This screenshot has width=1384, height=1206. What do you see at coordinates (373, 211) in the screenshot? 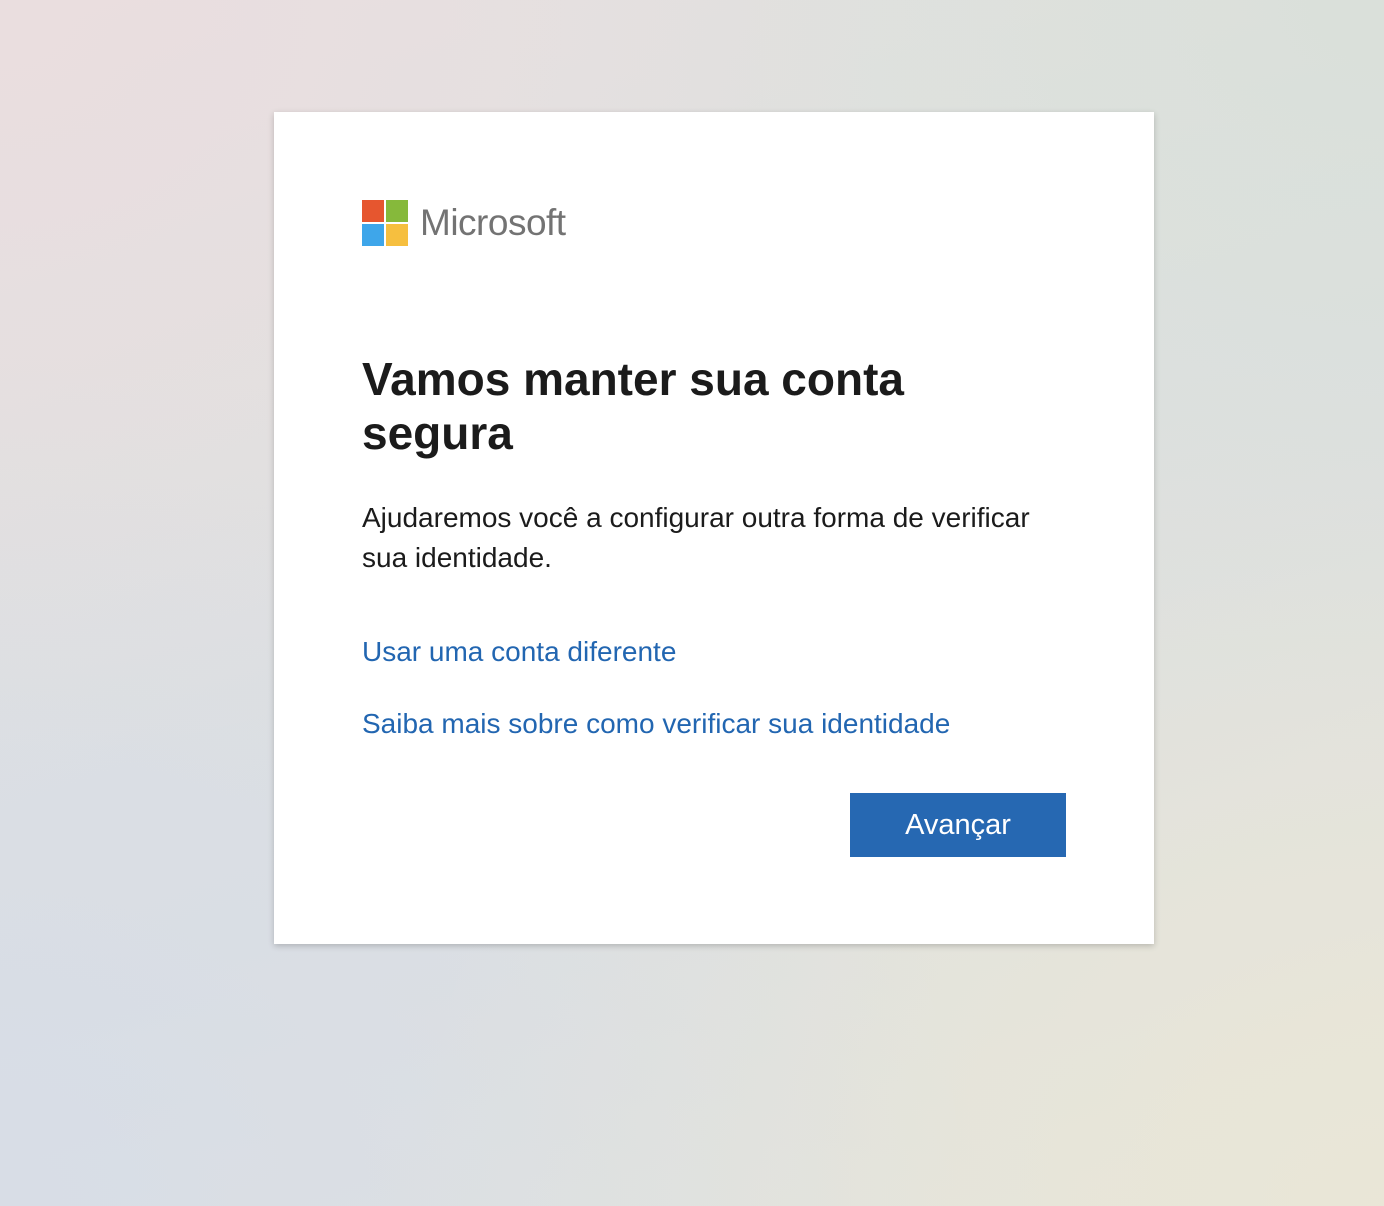
I see `logo-square-red` at bounding box center [373, 211].